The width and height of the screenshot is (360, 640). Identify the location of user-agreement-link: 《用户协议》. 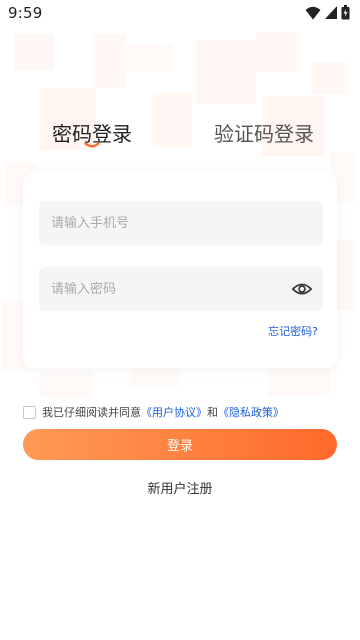
(174, 412).